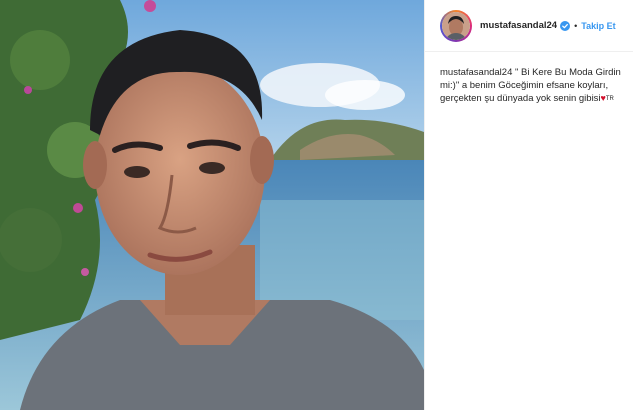 The image size is (633, 410). I want to click on verified-badge-icon, so click(565, 25).